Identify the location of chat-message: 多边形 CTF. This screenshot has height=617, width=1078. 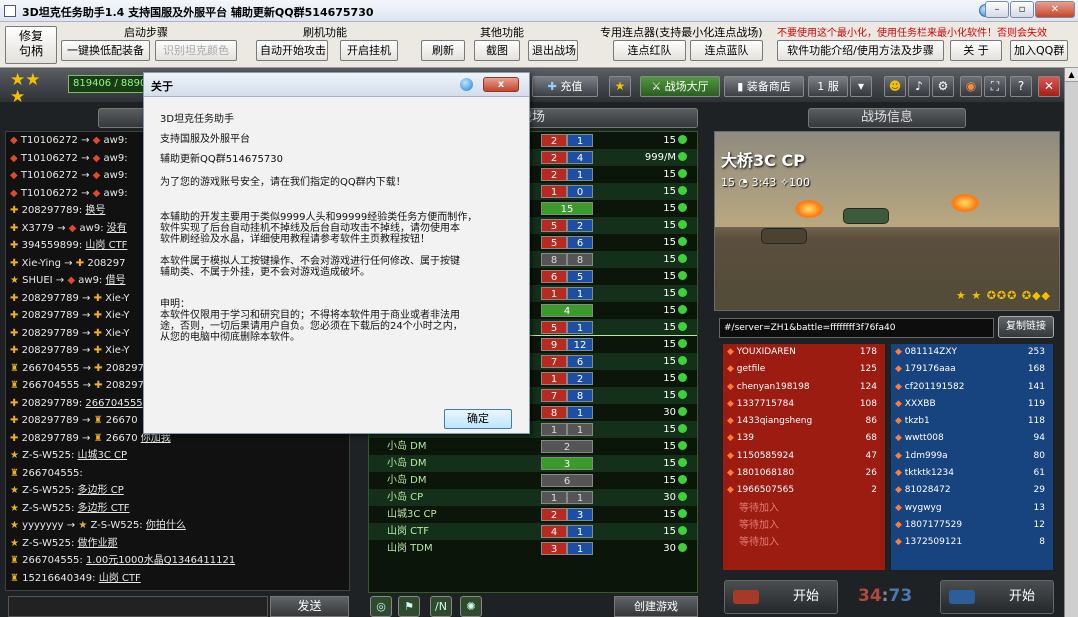
(103, 508).